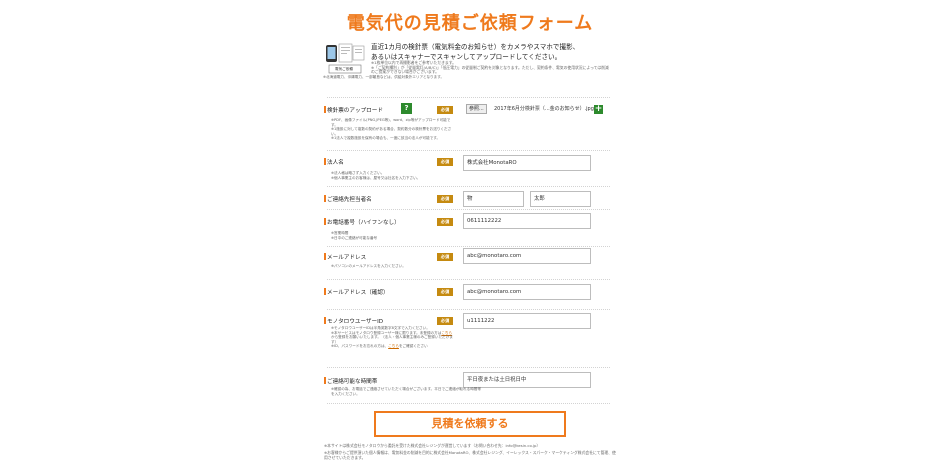  I want to click on page-title: 電気代の見積ご依頼フォーム, so click(470, 23).